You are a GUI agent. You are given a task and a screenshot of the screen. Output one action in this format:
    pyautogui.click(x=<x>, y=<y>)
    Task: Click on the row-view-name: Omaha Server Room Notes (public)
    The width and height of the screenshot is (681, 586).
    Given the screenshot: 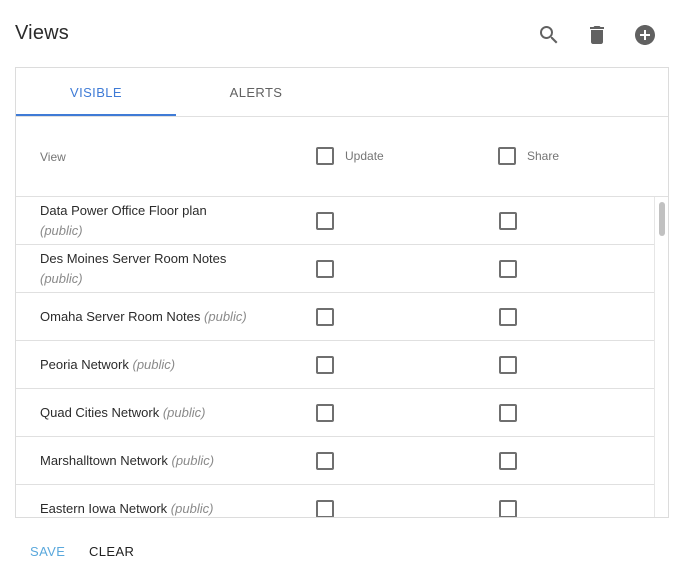 What is the action you would take?
    pyautogui.click(x=143, y=316)
    